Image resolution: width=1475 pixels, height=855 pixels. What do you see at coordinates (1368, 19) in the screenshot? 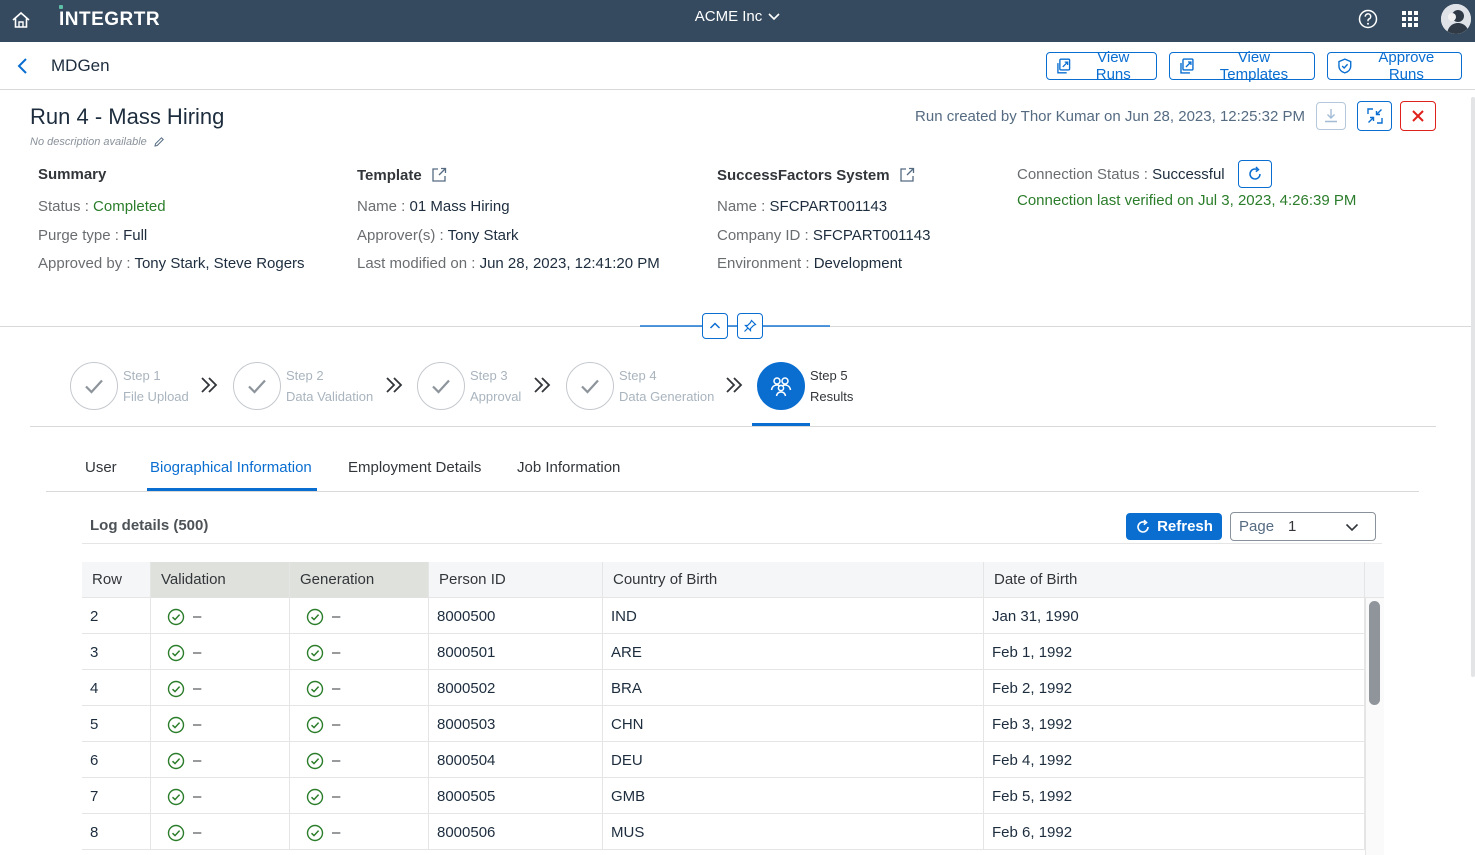
I see `help-icon` at bounding box center [1368, 19].